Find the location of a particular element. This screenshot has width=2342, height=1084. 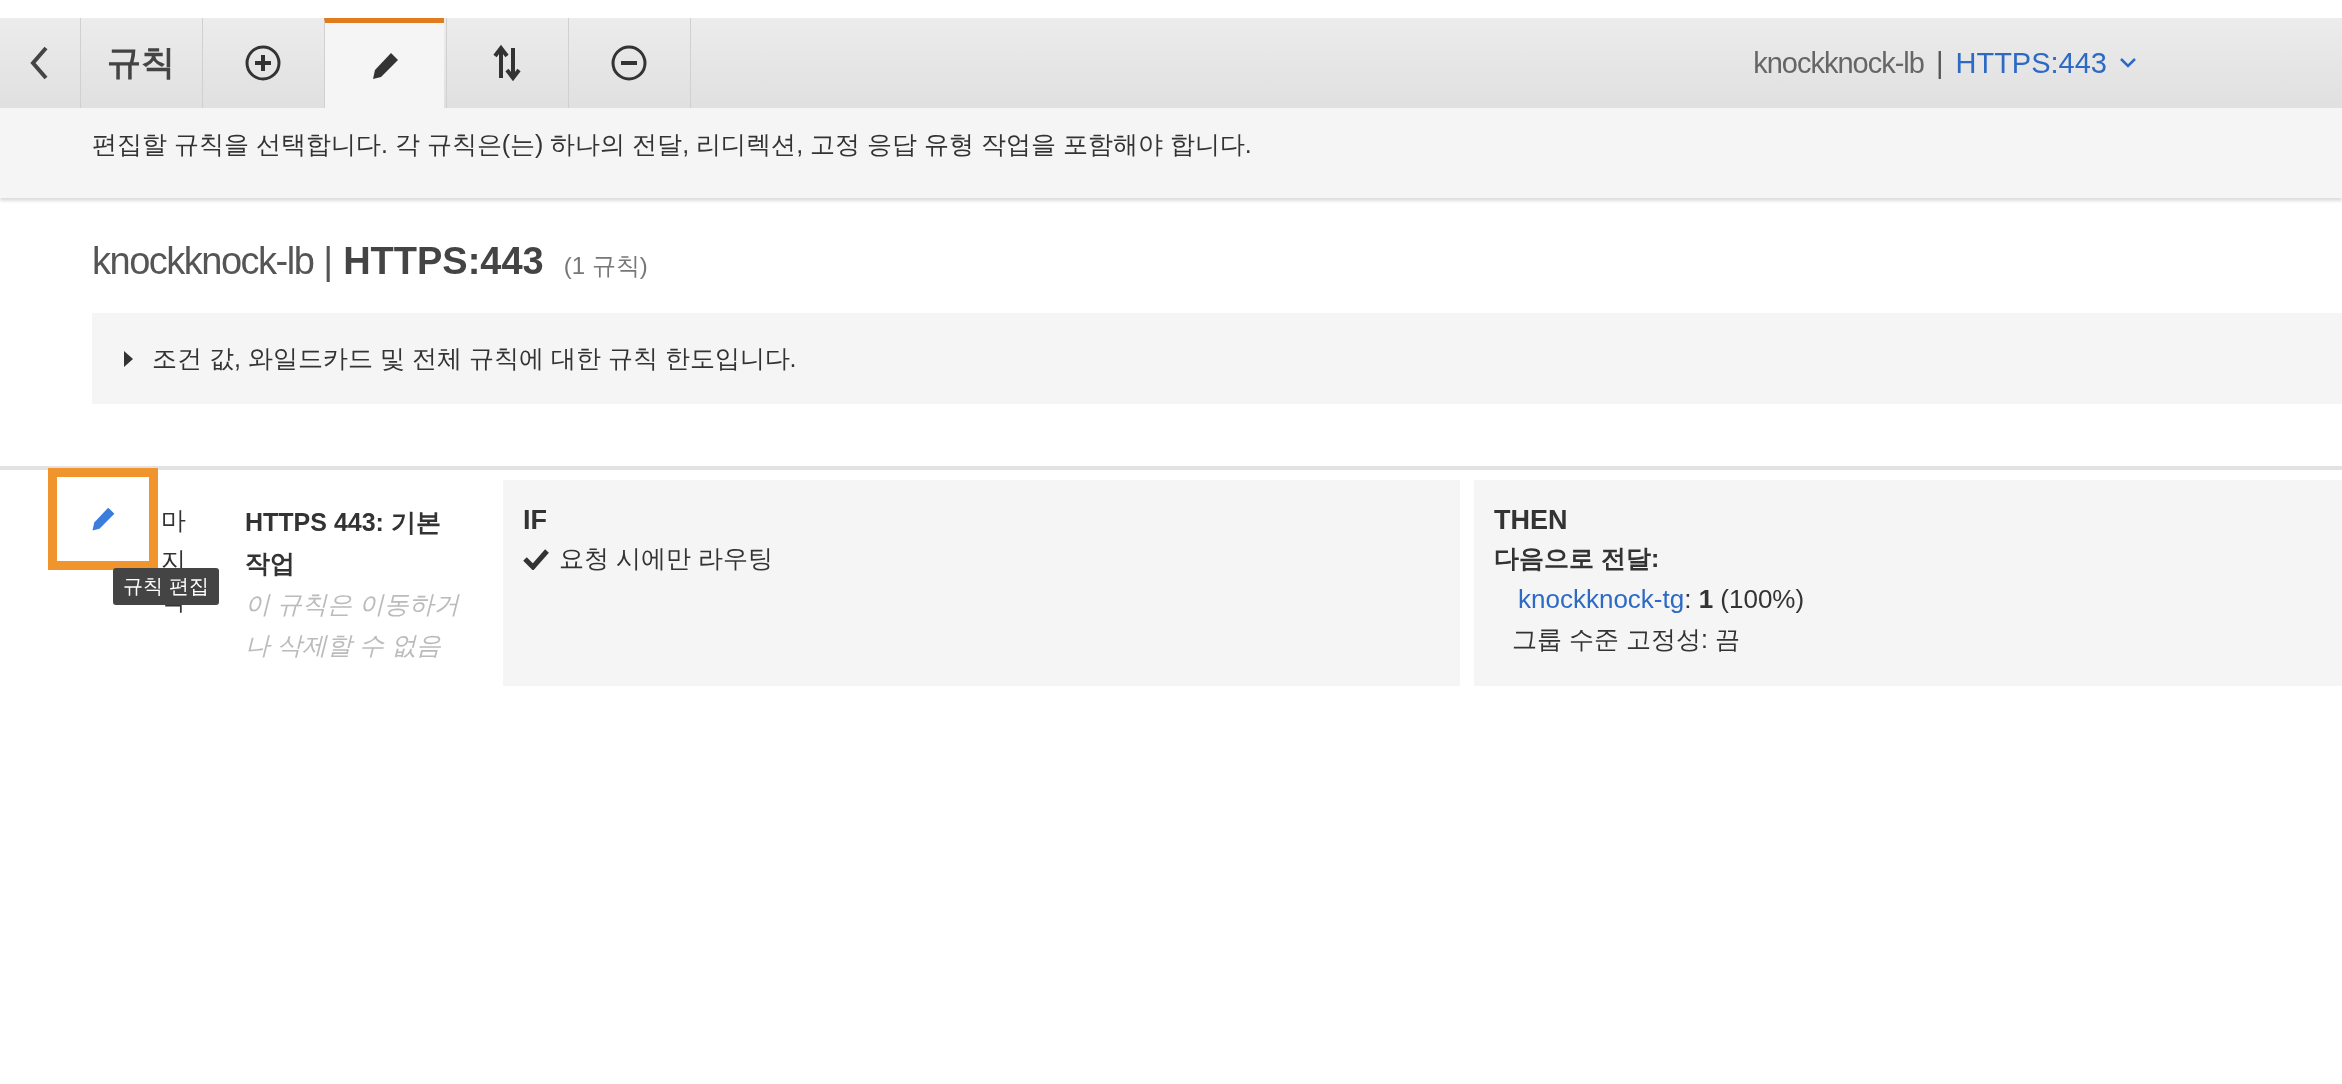

tooltip: 규칙 편집 is located at coordinates (166, 586).